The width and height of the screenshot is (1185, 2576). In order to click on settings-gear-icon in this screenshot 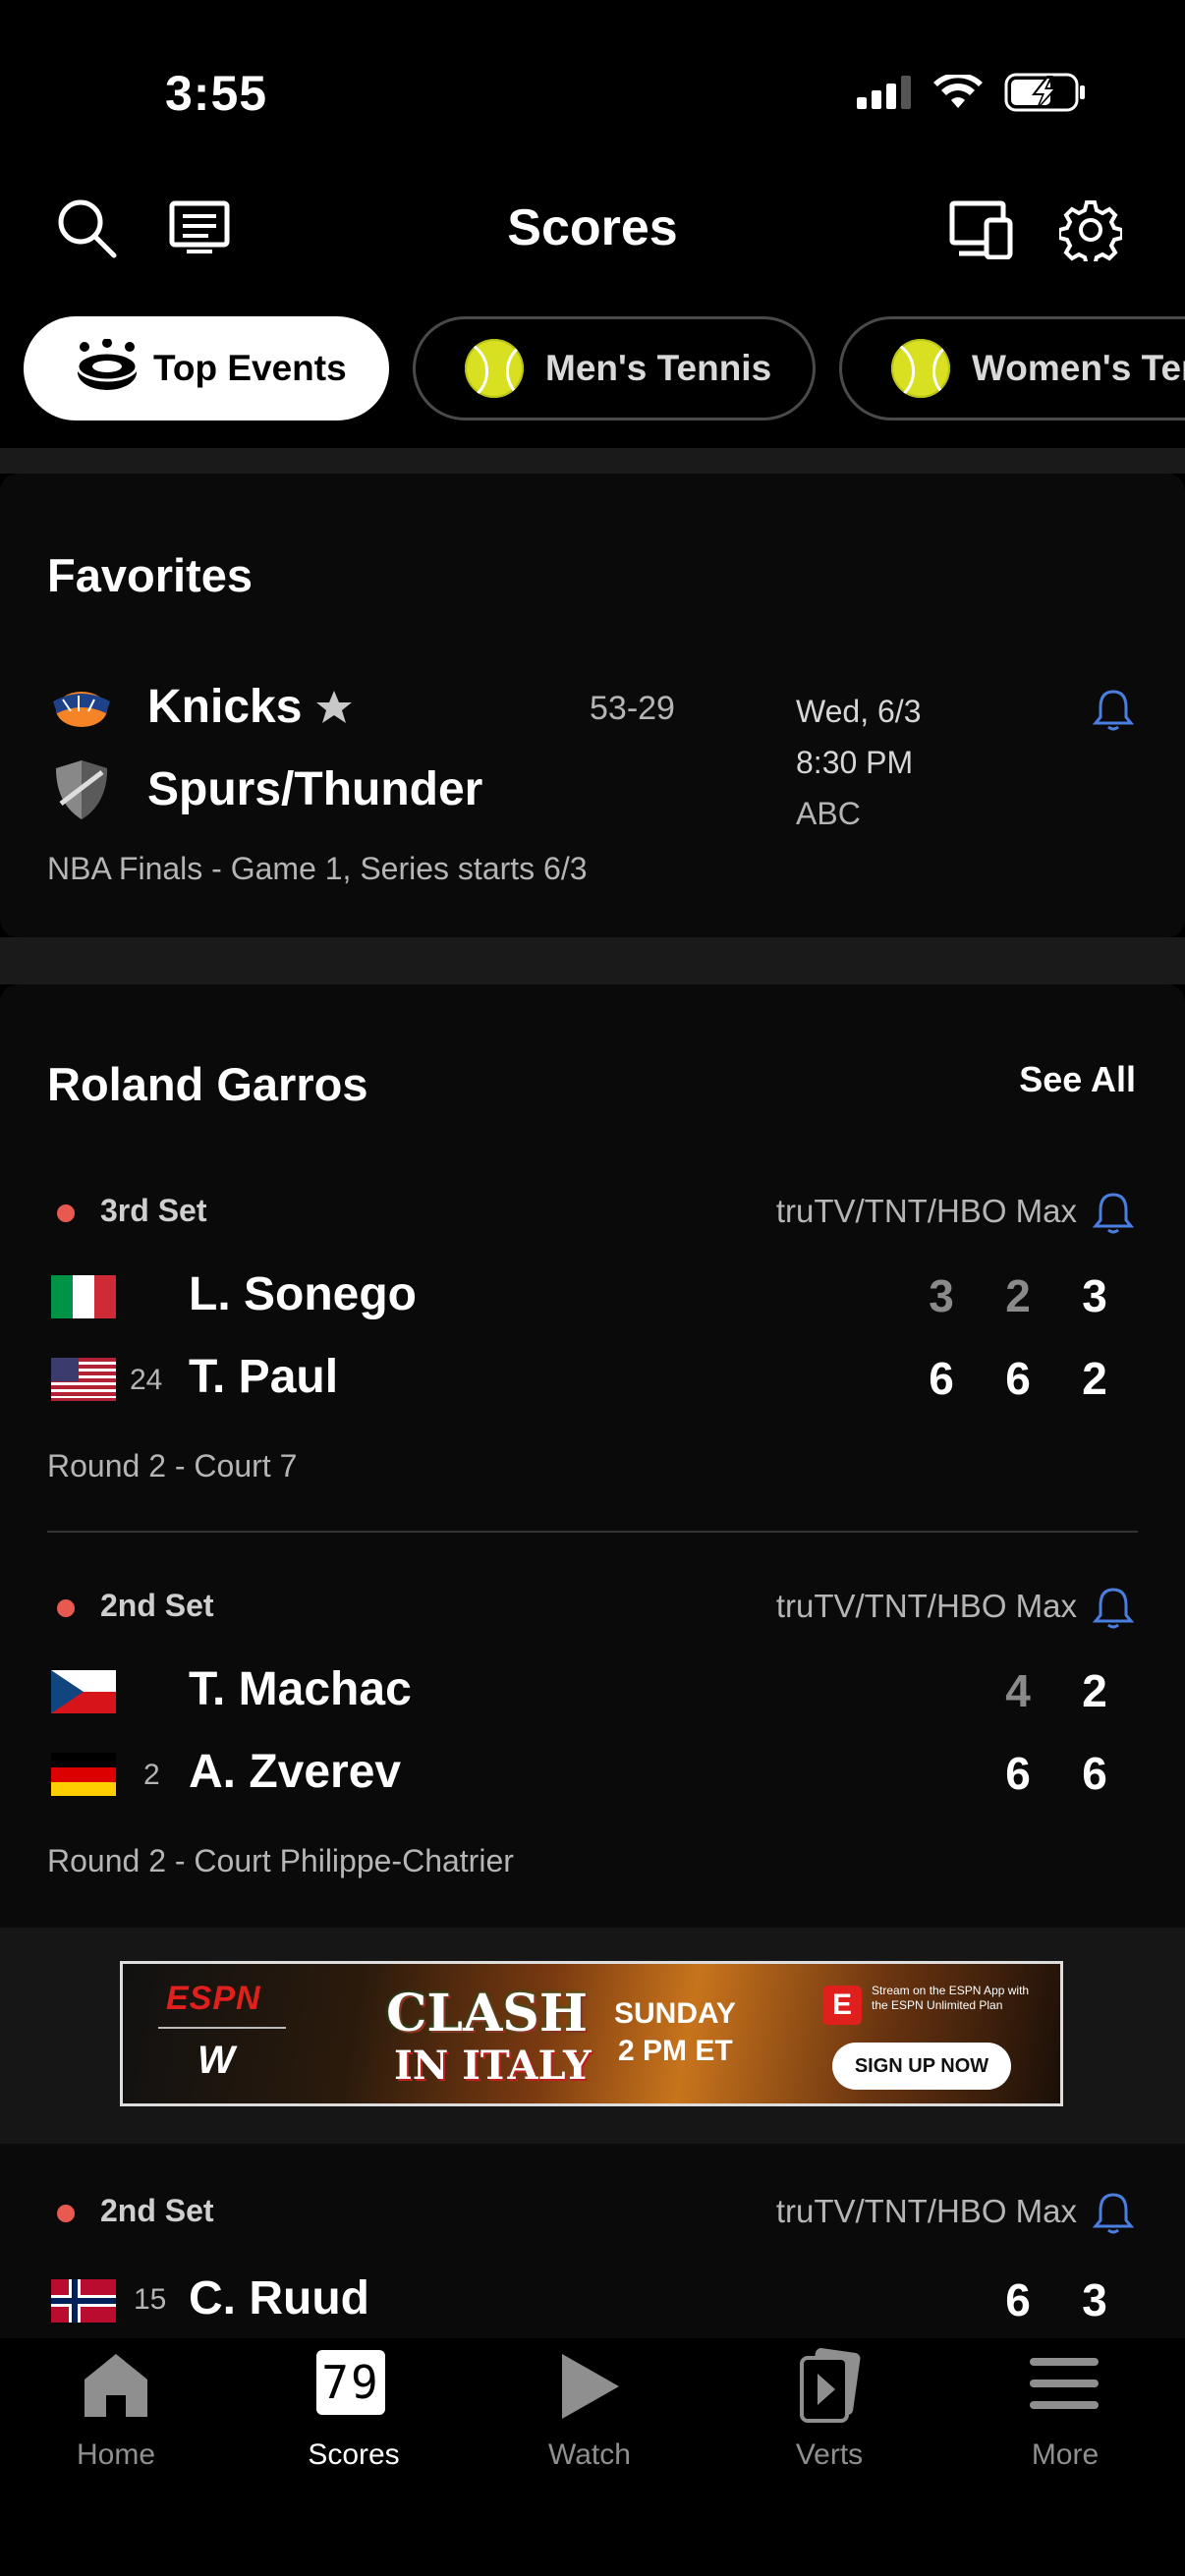, I will do `click(1091, 229)`.